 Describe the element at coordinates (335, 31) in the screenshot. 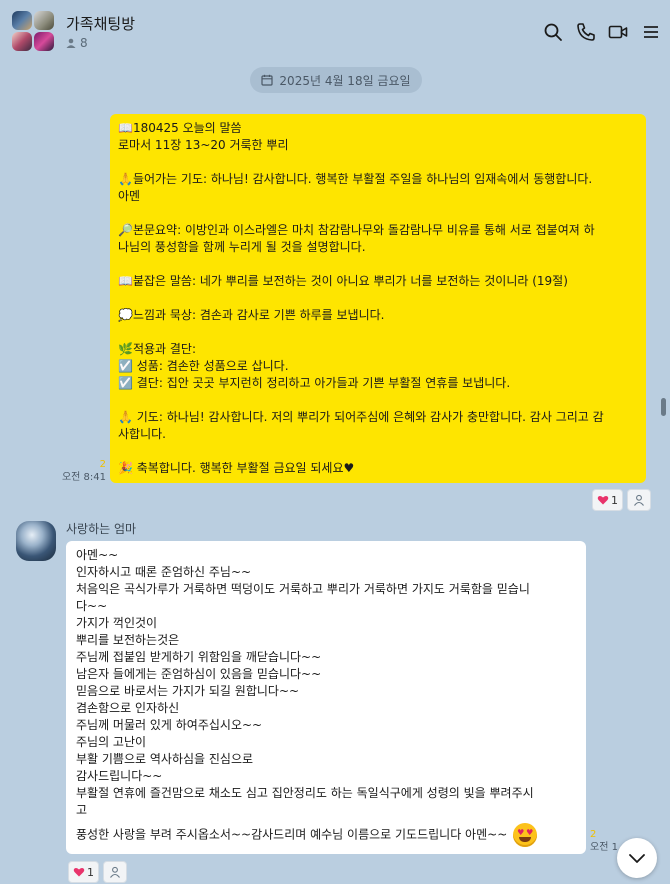

I see `chat-header: 가족채팅방 8` at that location.